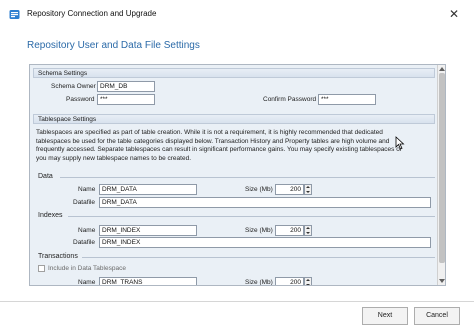 This screenshot has height=335, width=474. I want to click on data-size-input, so click(289, 189).